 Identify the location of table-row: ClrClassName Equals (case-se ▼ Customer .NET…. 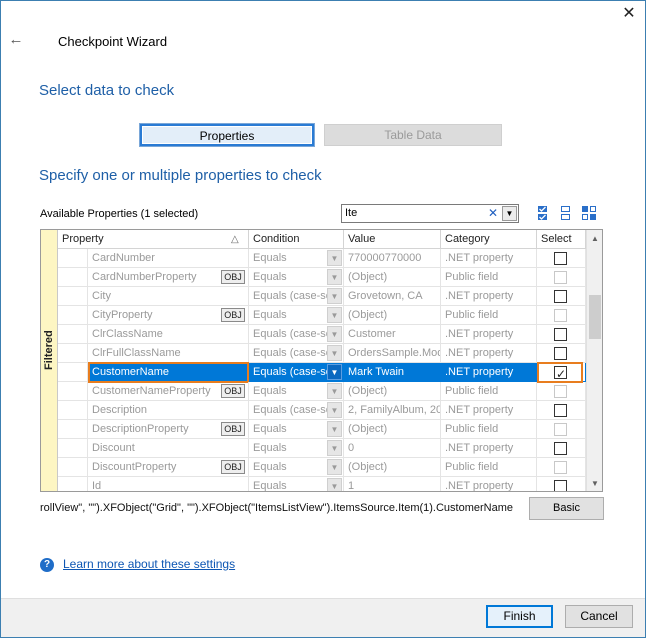
(322, 334).